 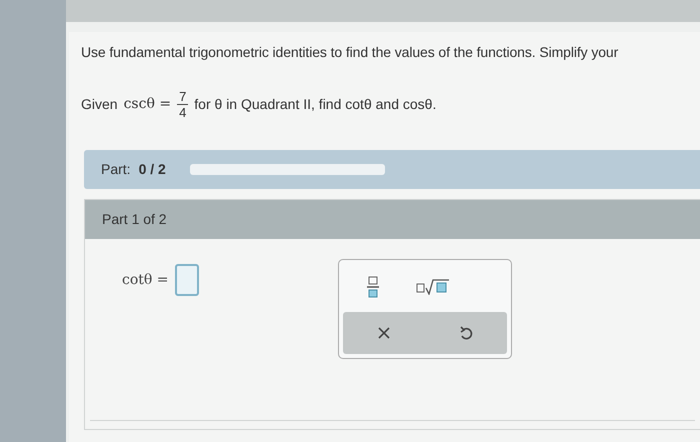 I want to click on equation-label: cotθ =, so click(x=145, y=280).